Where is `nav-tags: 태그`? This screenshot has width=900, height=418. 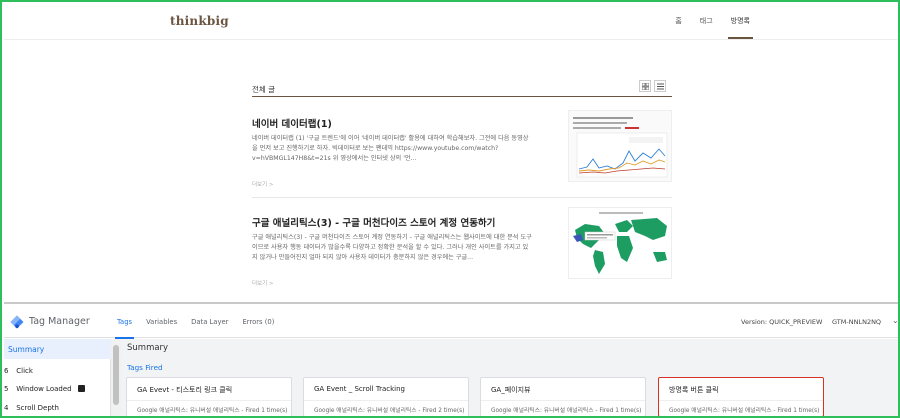
nav-tags: 태그 is located at coordinates (706, 21).